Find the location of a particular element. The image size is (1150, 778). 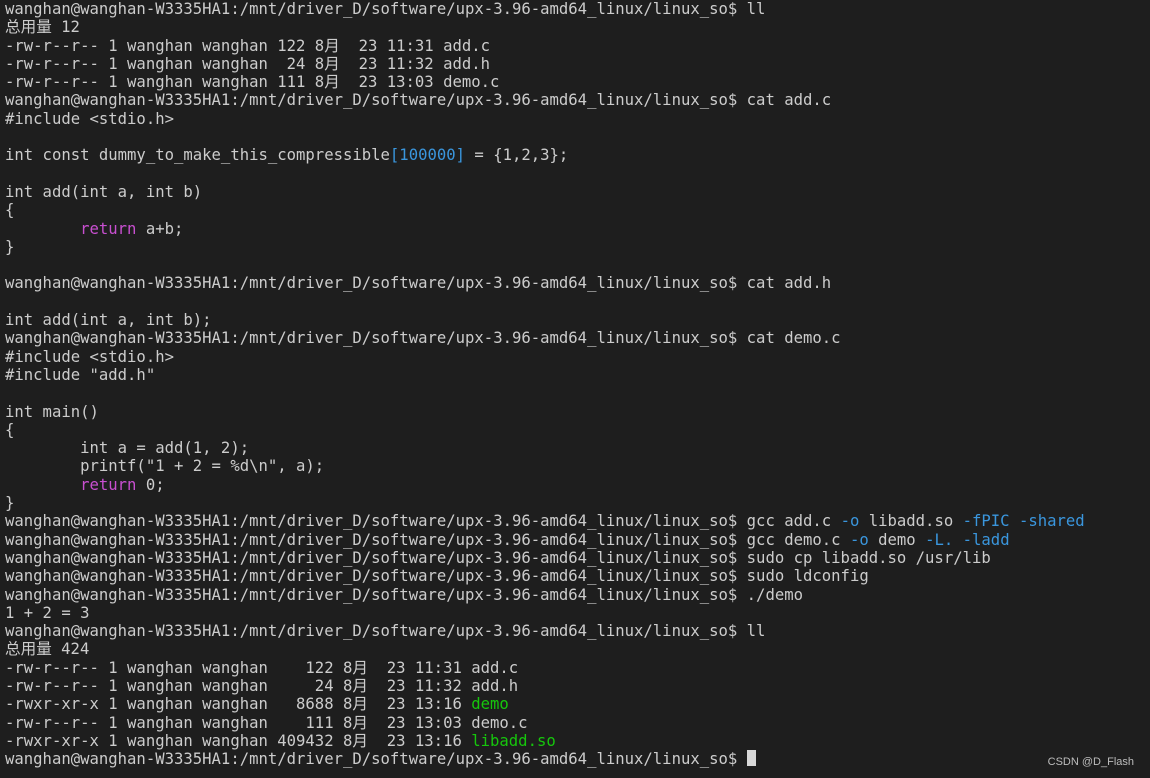

terminal-text: int a = add(1, 2); is located at coordinates (127, 448).